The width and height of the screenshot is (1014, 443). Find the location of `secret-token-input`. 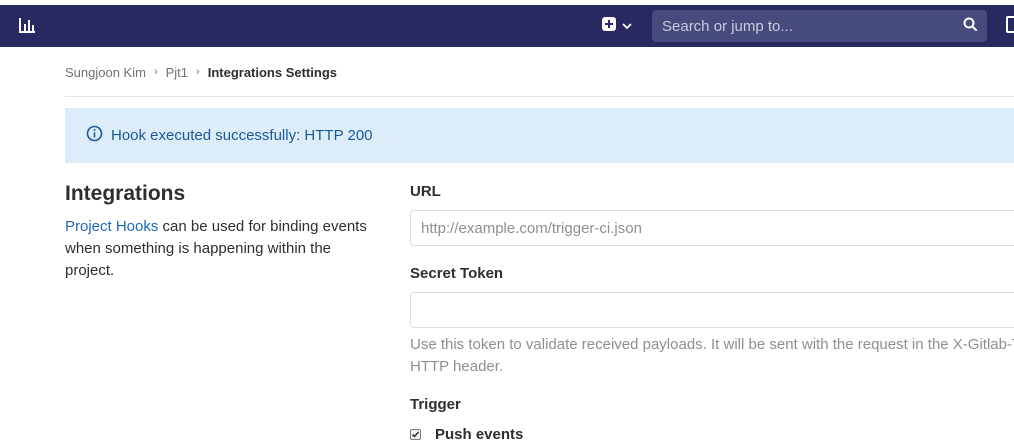

secret-token-input is located at coordinates (712, 310).